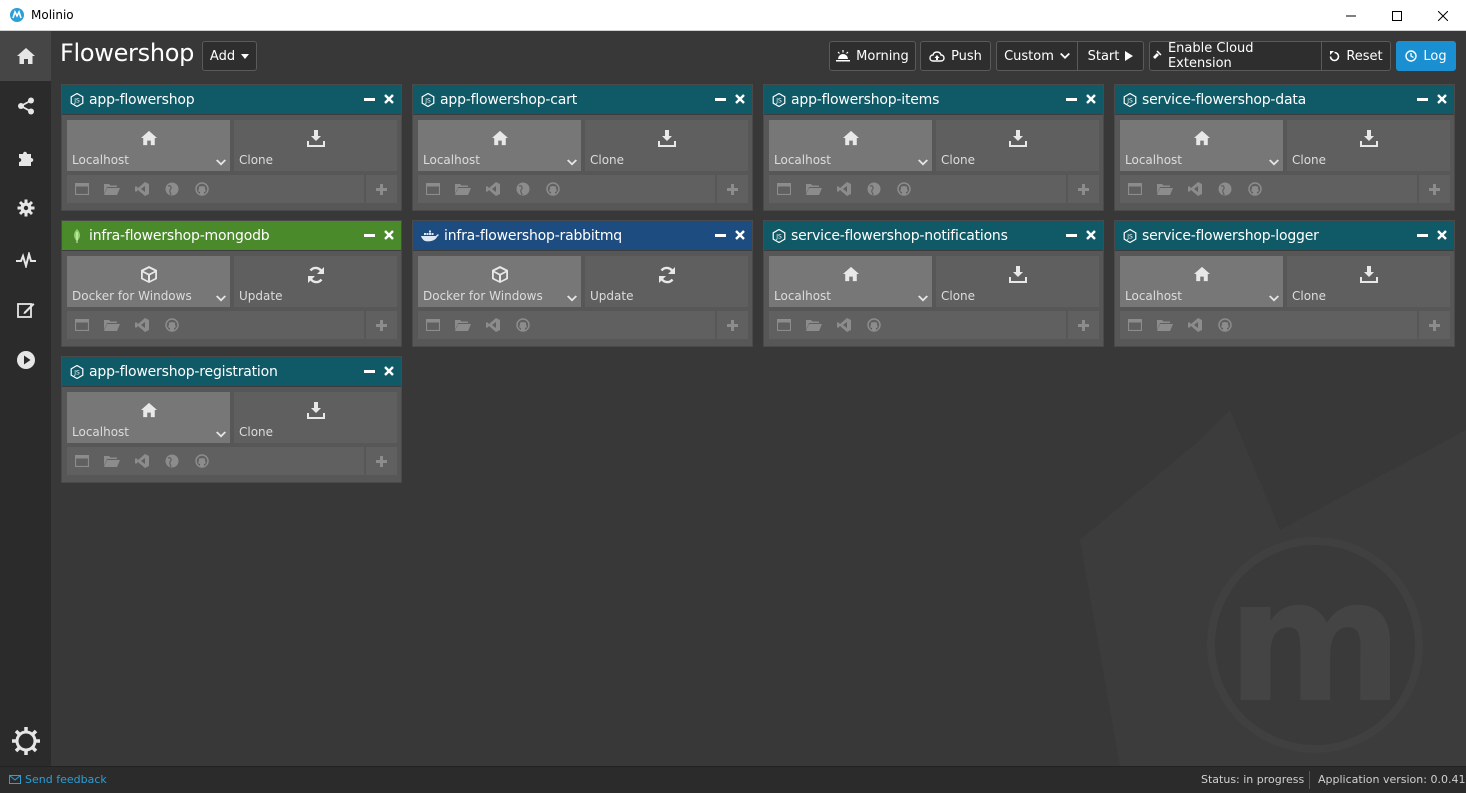 This screenshot has width=1466, height=793. I want to click on close-window-button, so click(1443, 15).